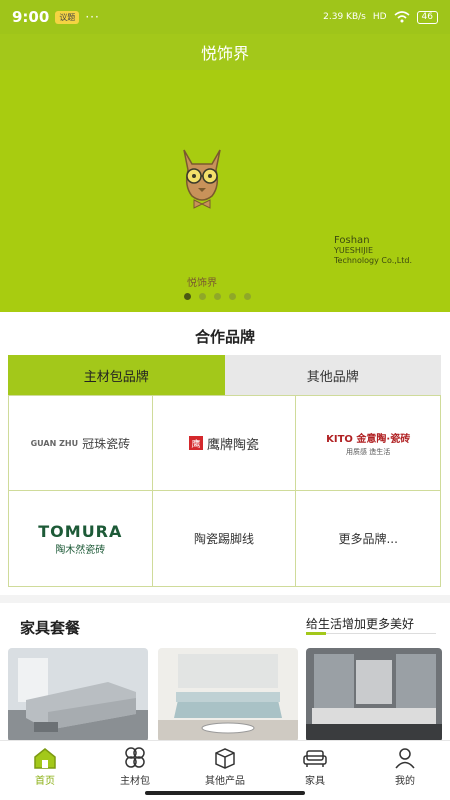  I want to click on brands-section-title: 合作品牌, so click(224, 337).